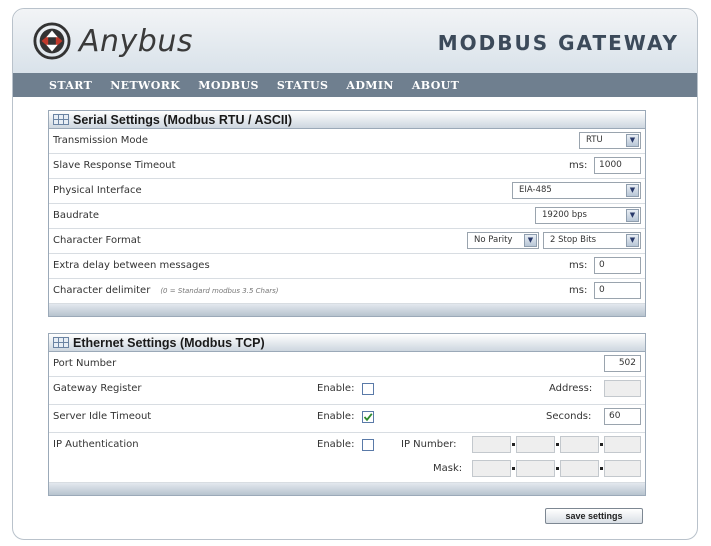 The width and height of the screenshot is (711, 546). Describe the element at coordinates (535, 190) in the screenshot. I see `physical-interface-value: EIA-485` at that location.